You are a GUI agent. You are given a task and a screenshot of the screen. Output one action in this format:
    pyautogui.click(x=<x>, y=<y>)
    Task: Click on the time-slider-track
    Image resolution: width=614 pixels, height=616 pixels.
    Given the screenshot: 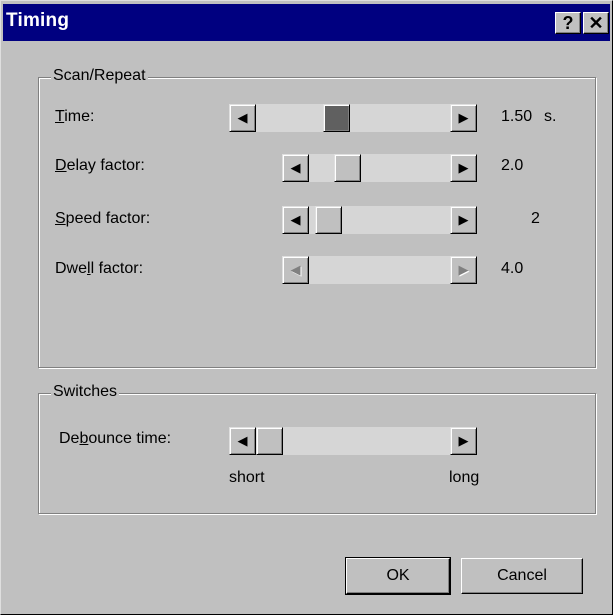 What is the action you would take?
    pyautogui.click(x=353, y=118)
    